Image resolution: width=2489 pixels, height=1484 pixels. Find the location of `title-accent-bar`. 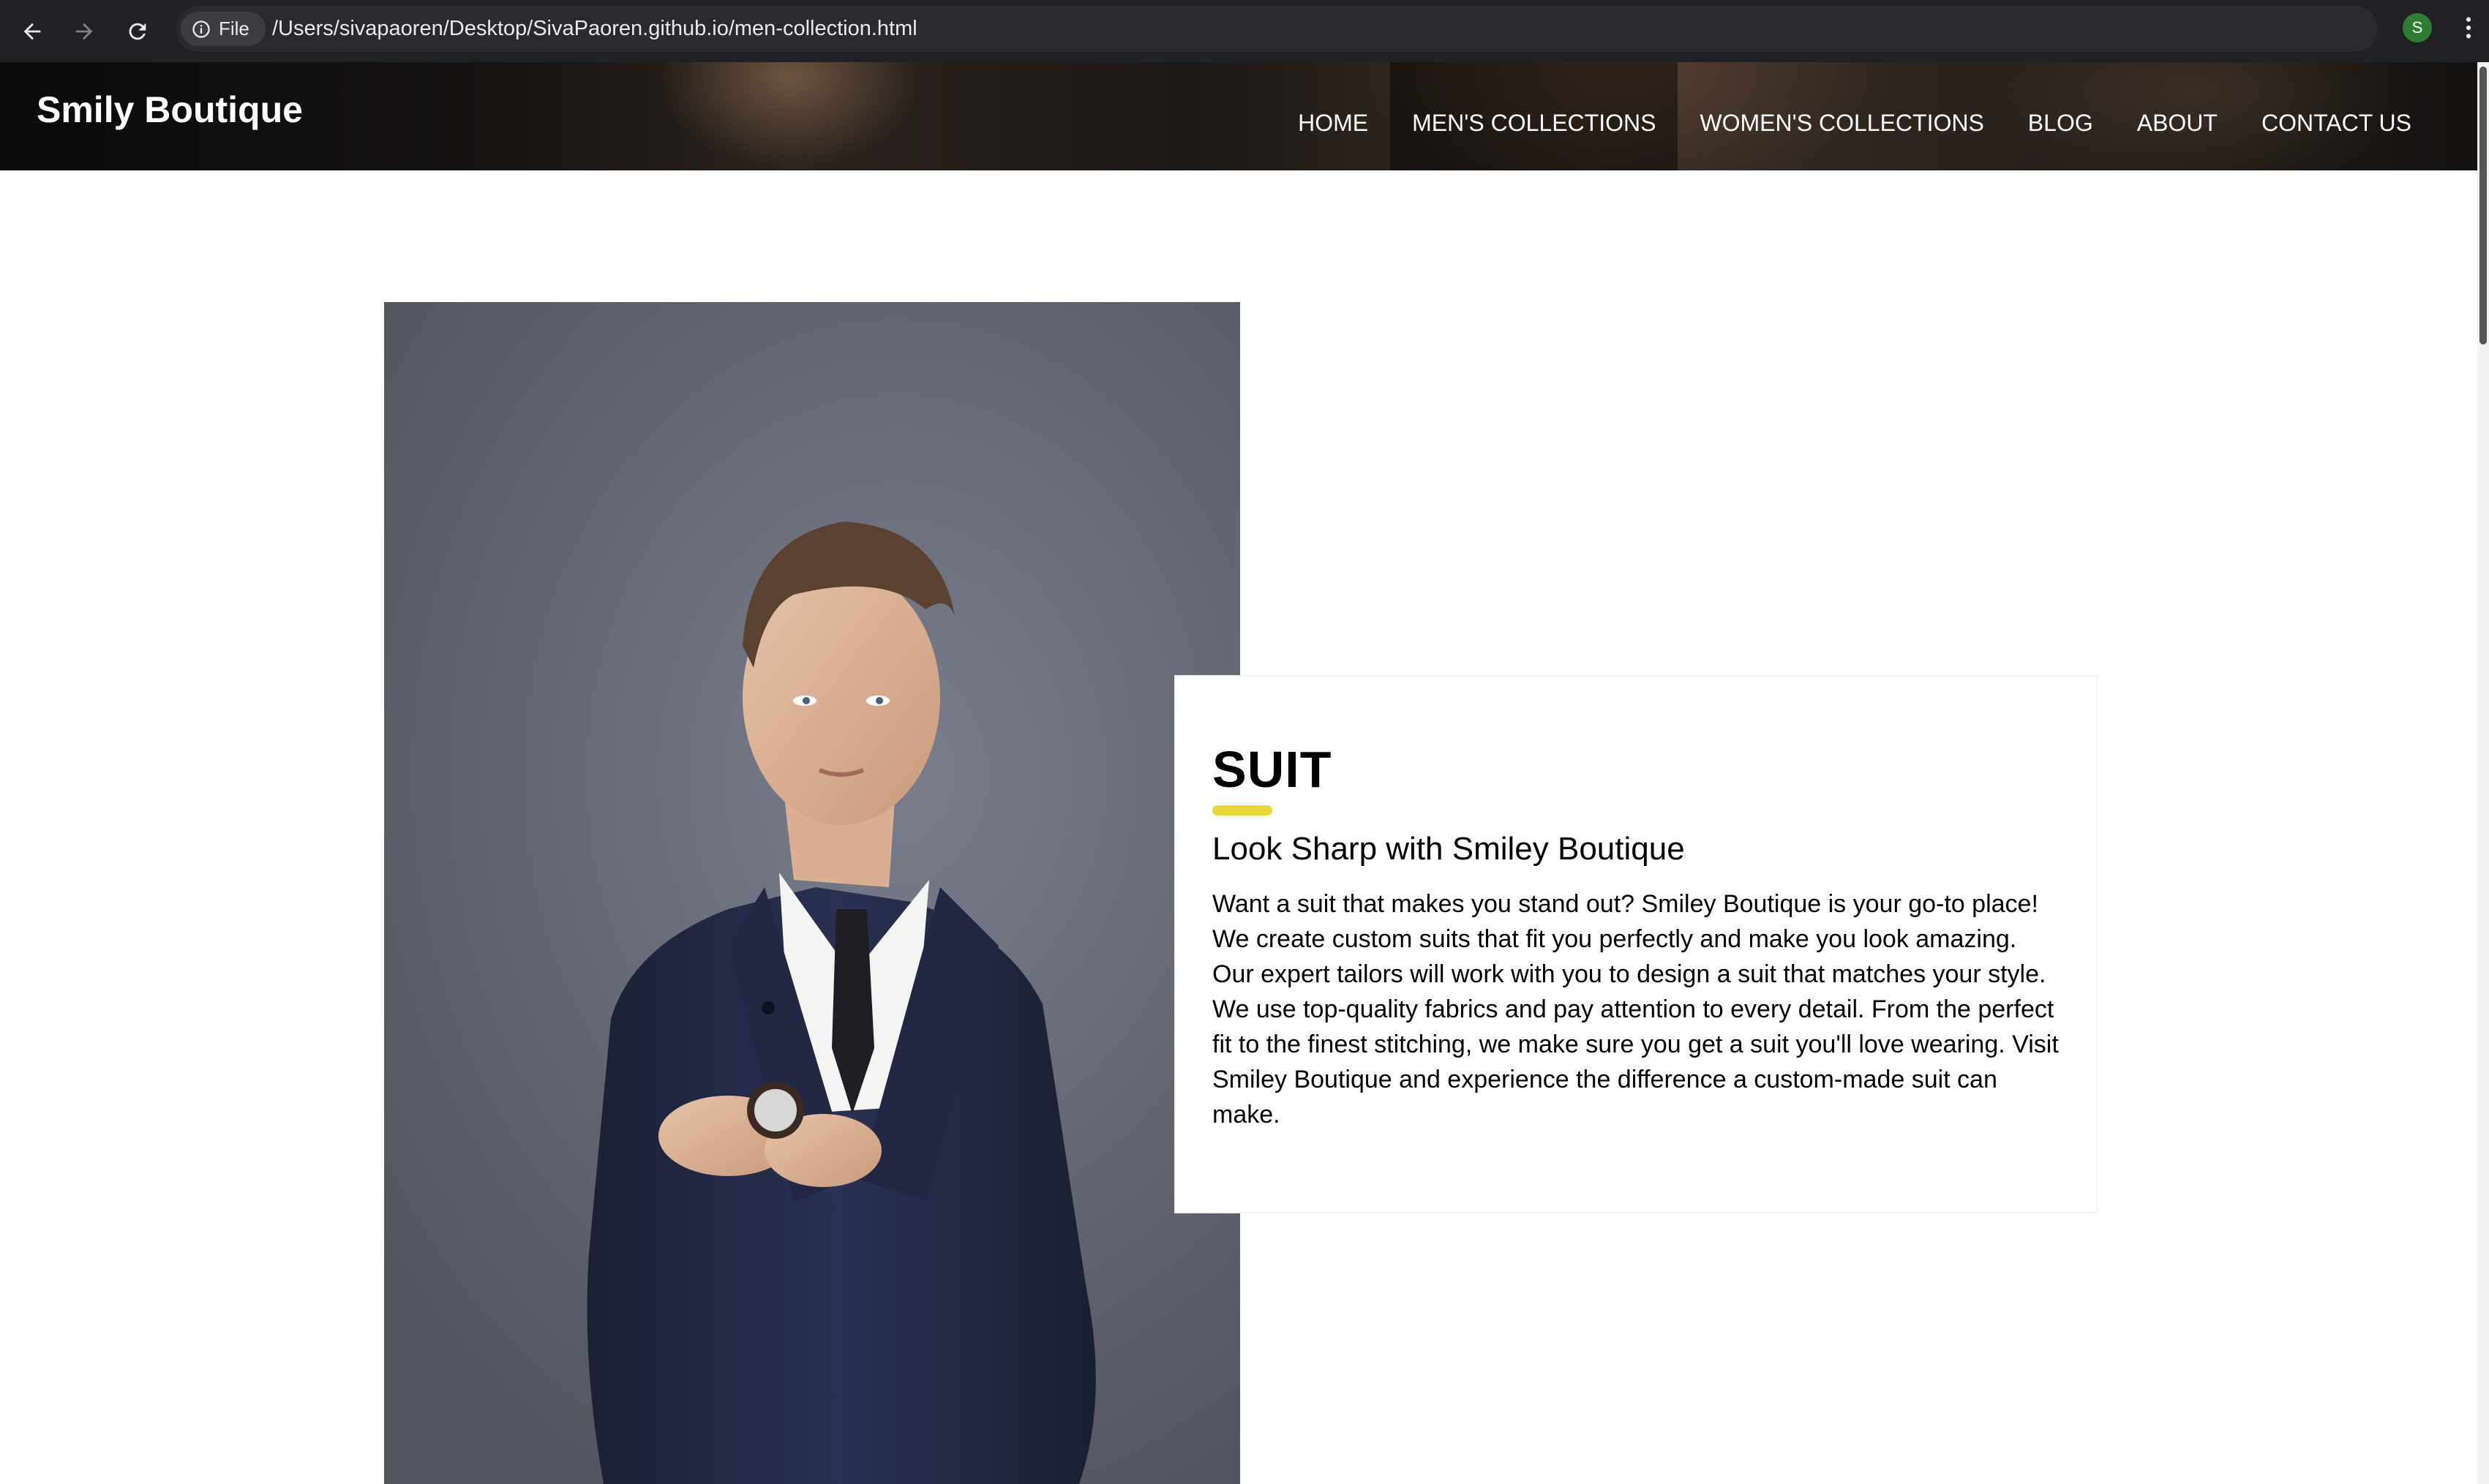

title-accent-bar is located at coordinates (1242, 810).